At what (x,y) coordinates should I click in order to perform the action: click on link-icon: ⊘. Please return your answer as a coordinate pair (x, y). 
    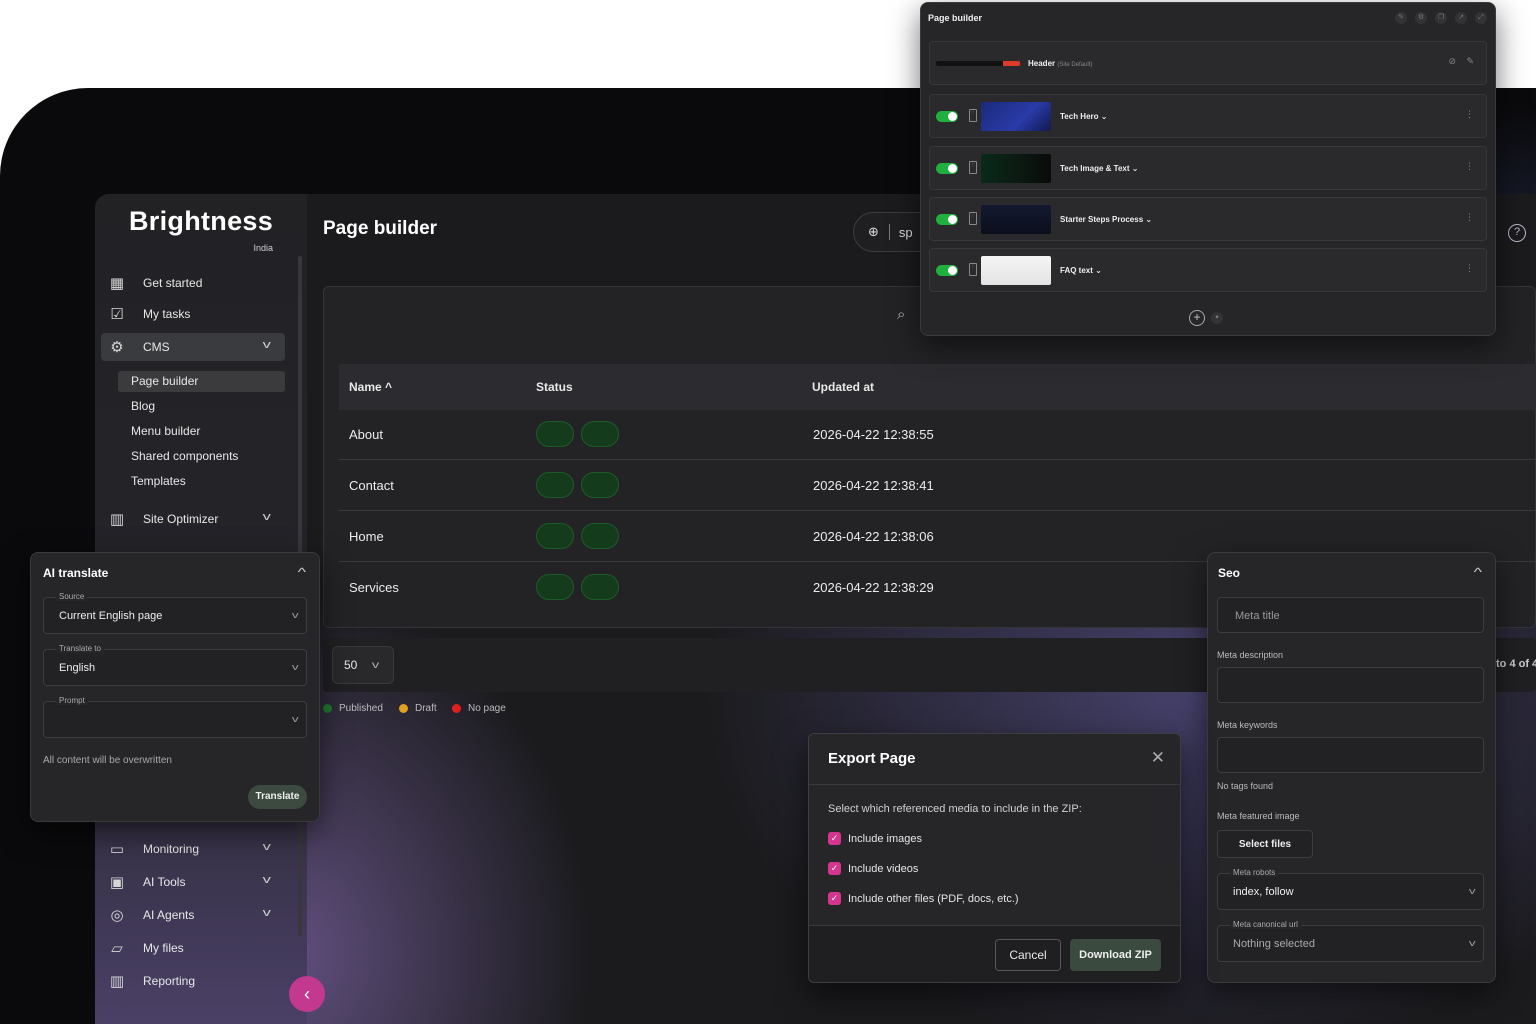
    Looking at the image, I should click on (1452, 61).